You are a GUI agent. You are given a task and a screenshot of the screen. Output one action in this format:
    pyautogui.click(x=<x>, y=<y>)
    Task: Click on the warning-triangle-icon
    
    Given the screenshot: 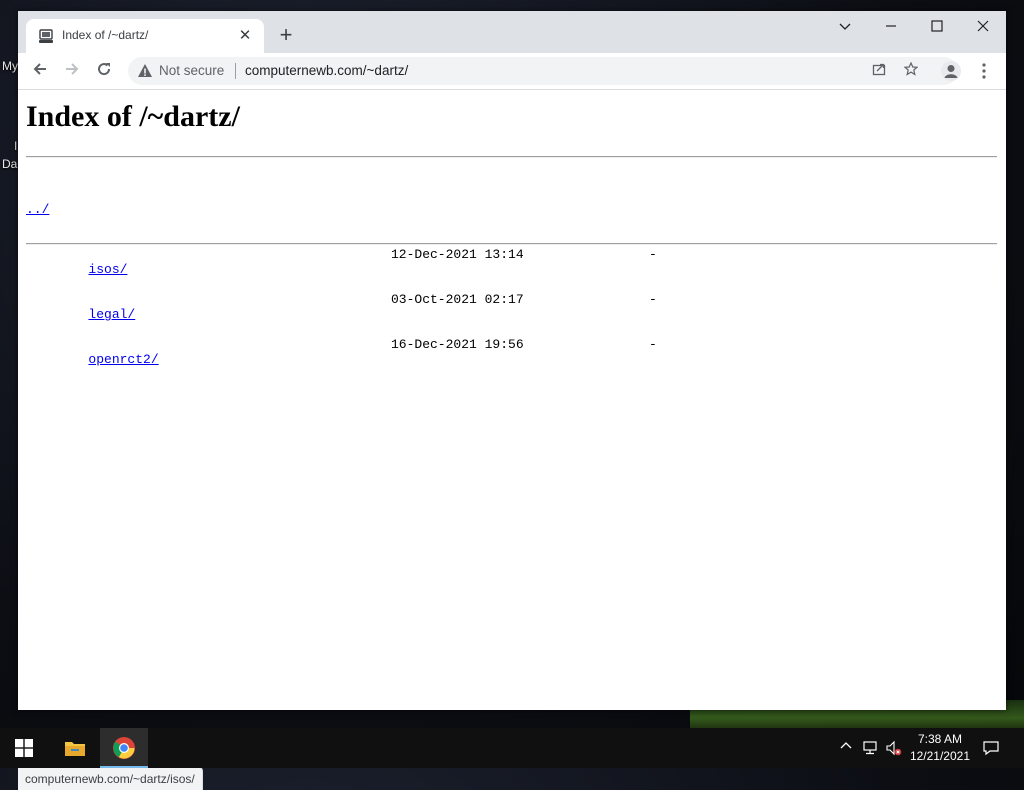 What is the action you would take?
    pyautogui.click(x=145, y=71)
    